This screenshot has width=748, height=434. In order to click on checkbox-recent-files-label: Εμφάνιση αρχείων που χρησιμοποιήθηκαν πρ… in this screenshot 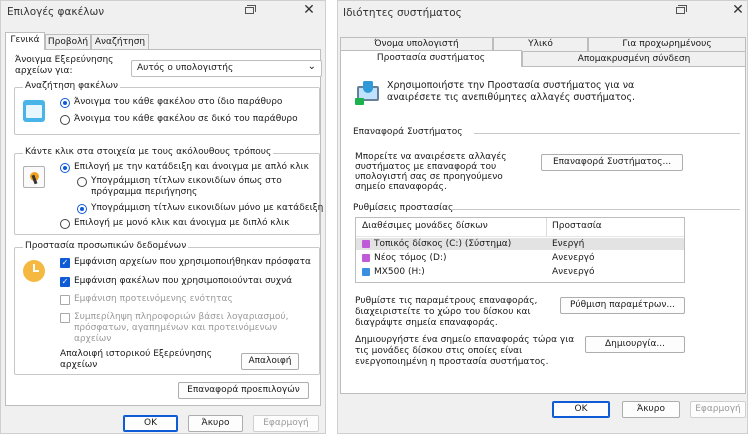, I will do `click(192, 262)`.